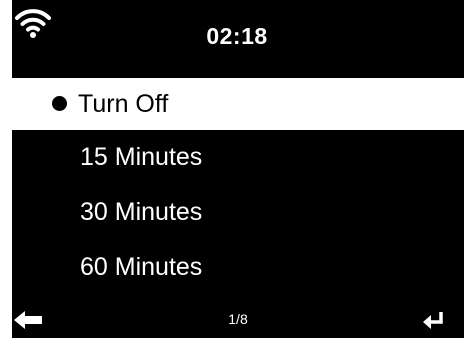 Image resolution: width=475 pixels, height=345 pixels. What do you see at coordinates (33, 23) in the screenshot?
I see `wifi-icon` at bounding box center [33, 23].